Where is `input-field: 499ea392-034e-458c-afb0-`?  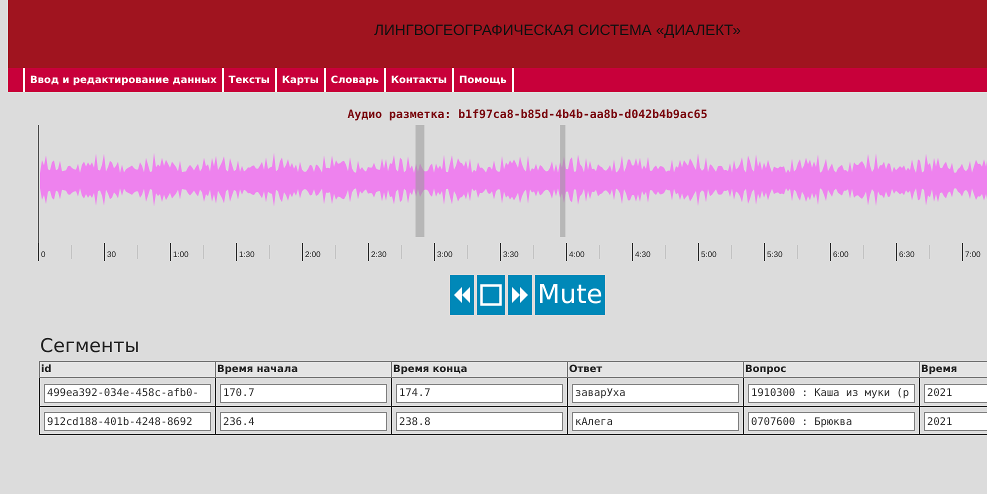
input-field: 499ea392-034e-458c-afb0- is located at coordinates (127, 393).